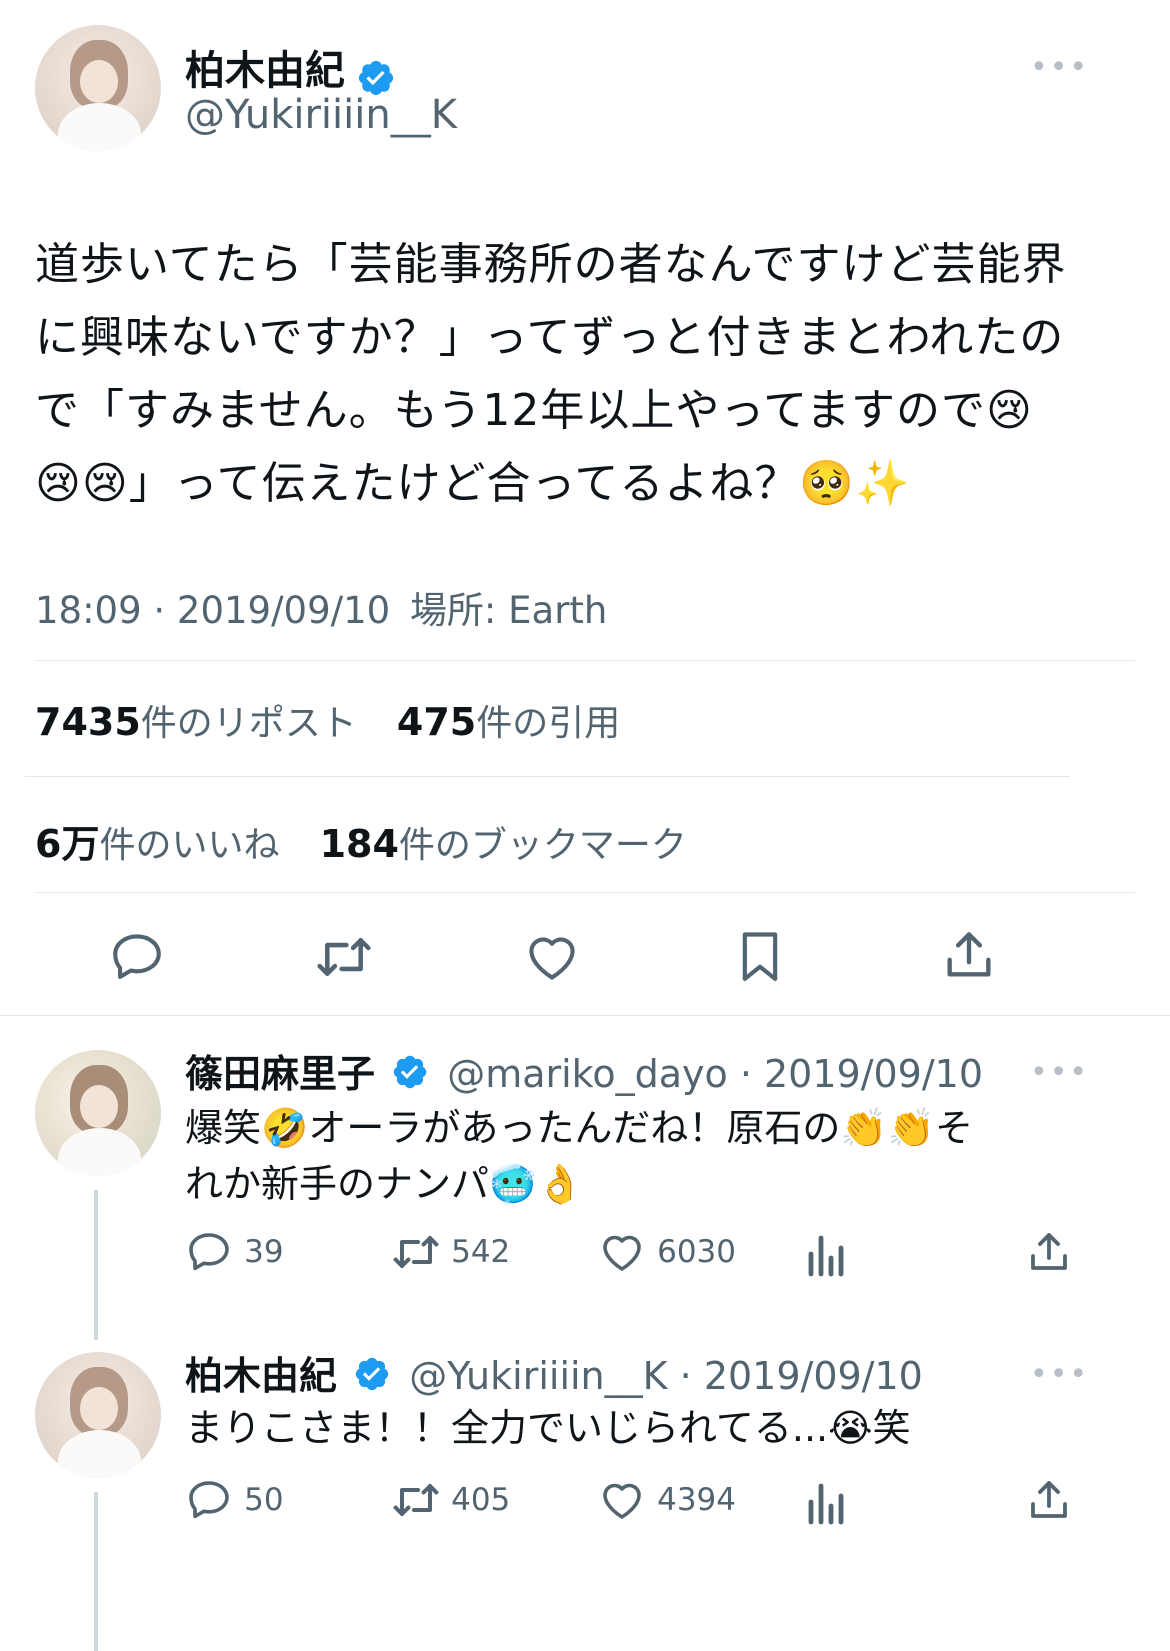 The width and height of the screenshot is (1170, 1651). What do you see at coordinates (550, 337) in the screenshot?
I see `tweet-text-line: に興味ないですか？」ってずっと付きまとわれたの` at bounding box center [550, 337].